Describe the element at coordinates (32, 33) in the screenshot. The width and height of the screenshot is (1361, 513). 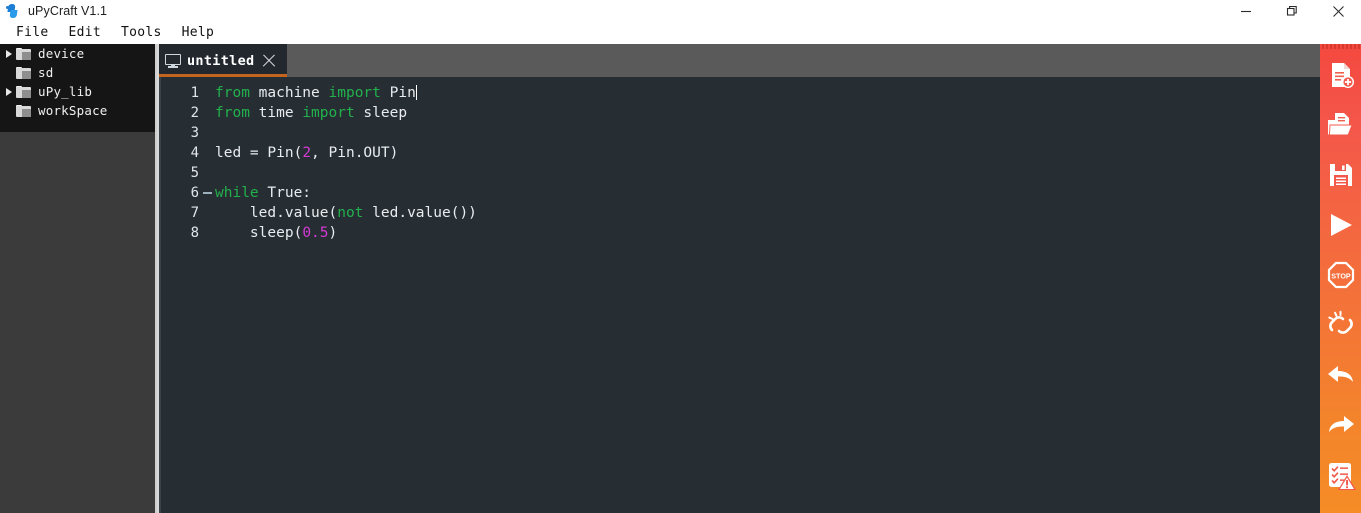
I see `menu-item-file: File` at that location.